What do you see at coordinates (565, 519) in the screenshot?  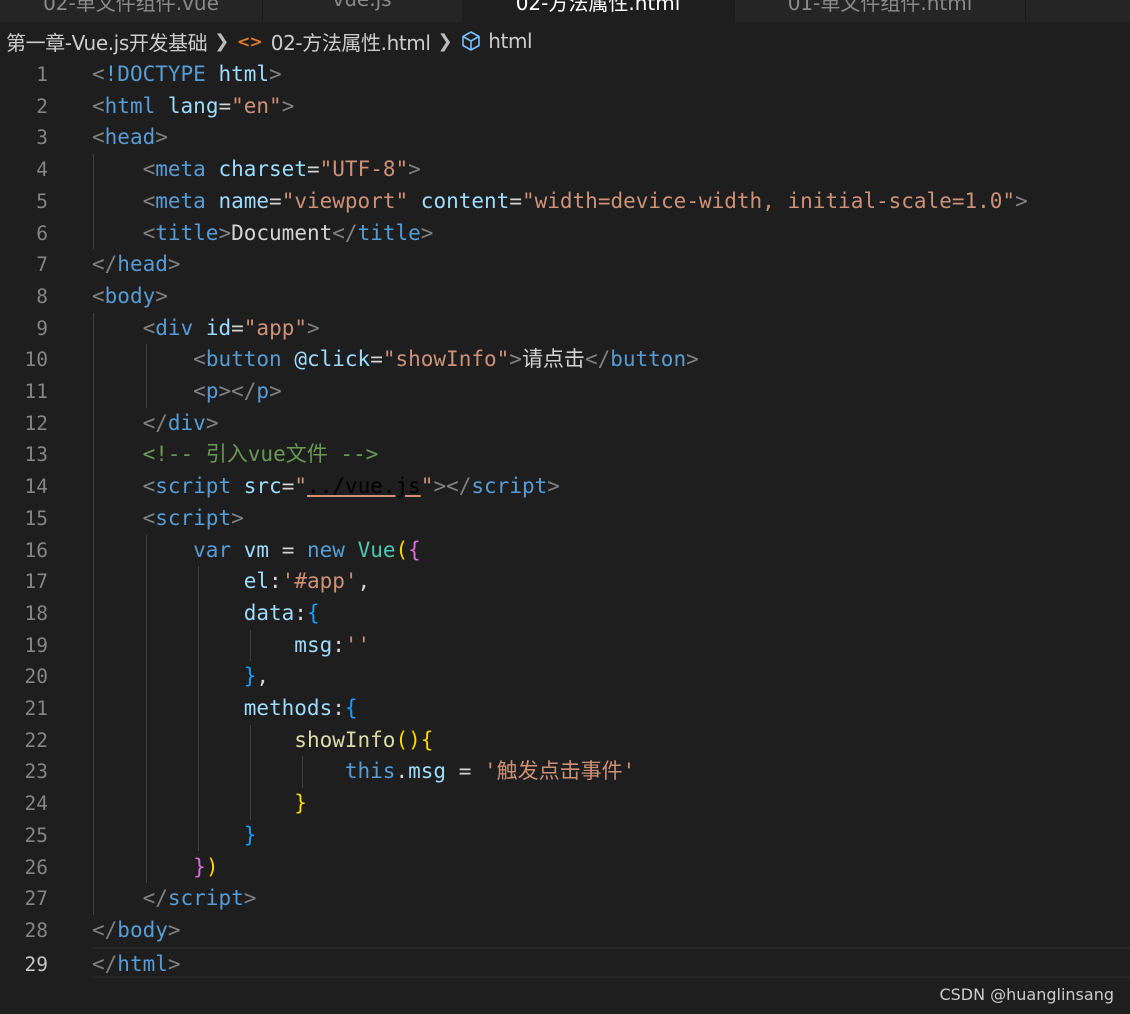 I see `code-line: 15 <script>` at bounding box center [565, 519].